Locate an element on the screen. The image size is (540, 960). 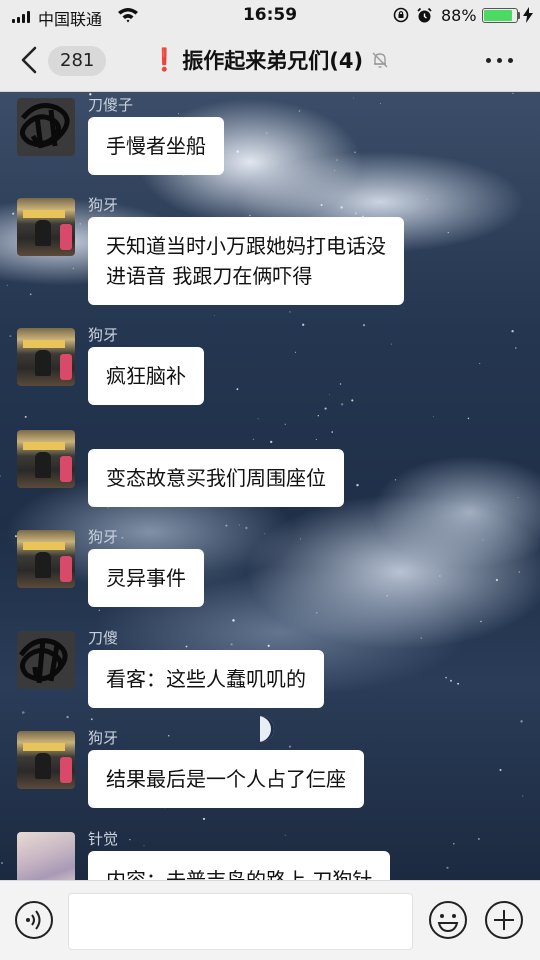
emoji-icon is located at coordinates (448, 920).